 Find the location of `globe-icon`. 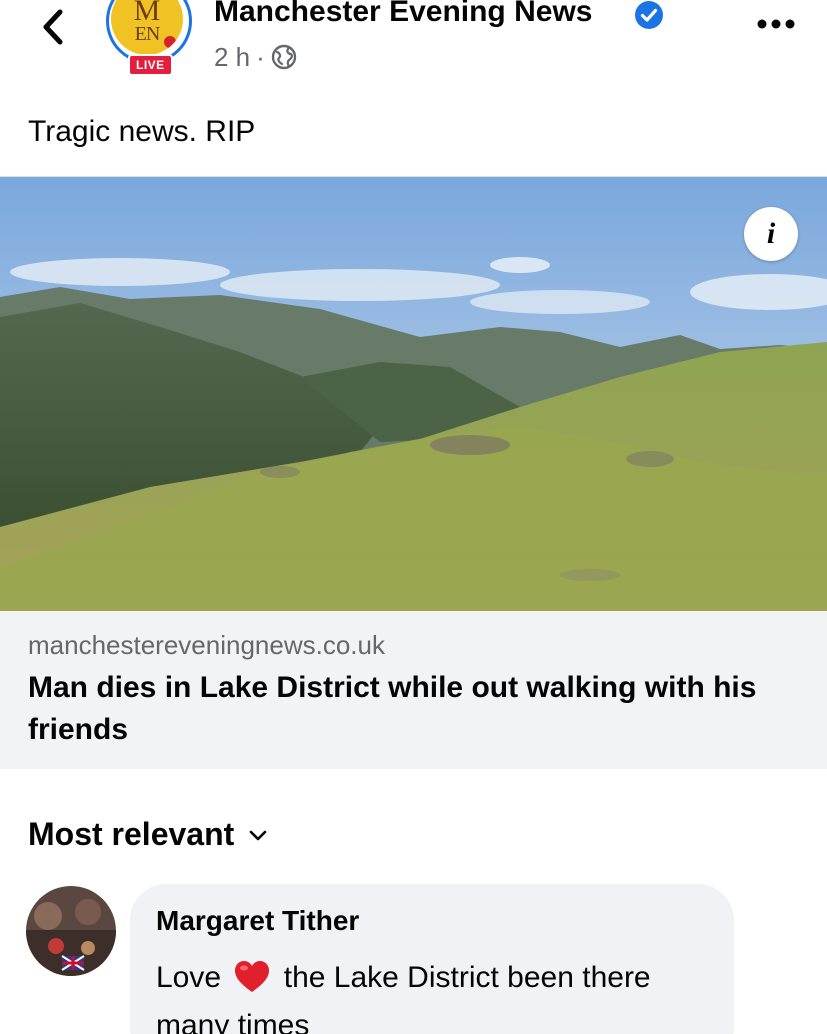

globe-icon is located at coordinates (284, 57).